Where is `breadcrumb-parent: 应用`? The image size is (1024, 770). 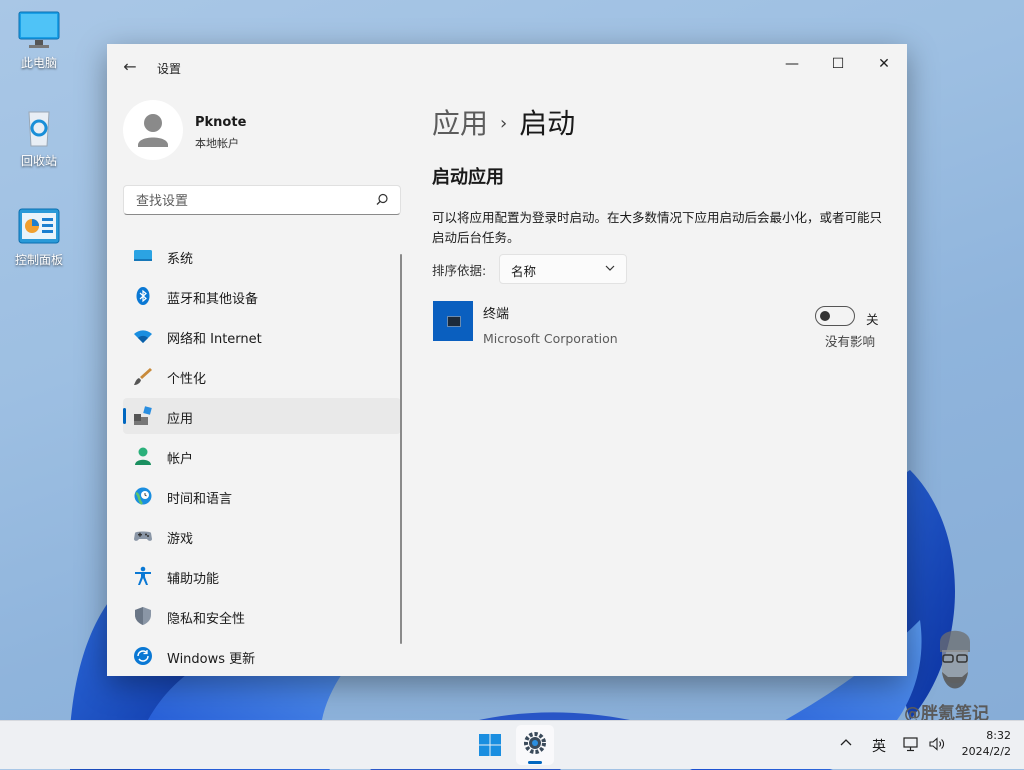
breadcrumb-parent: 应用 is located at coordinates (460, 123).